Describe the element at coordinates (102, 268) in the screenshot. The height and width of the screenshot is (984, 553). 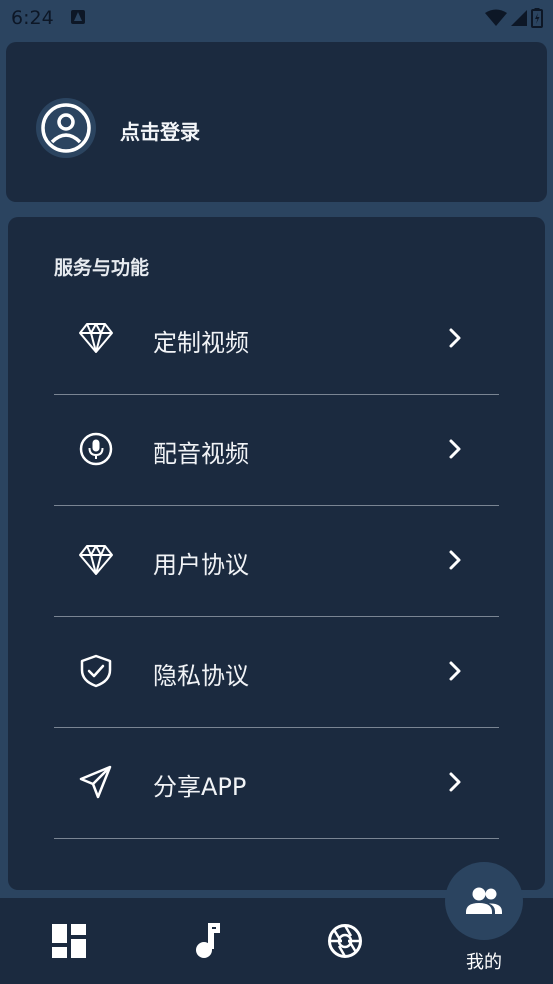
I see `section-title: 服务与功能` at that location.